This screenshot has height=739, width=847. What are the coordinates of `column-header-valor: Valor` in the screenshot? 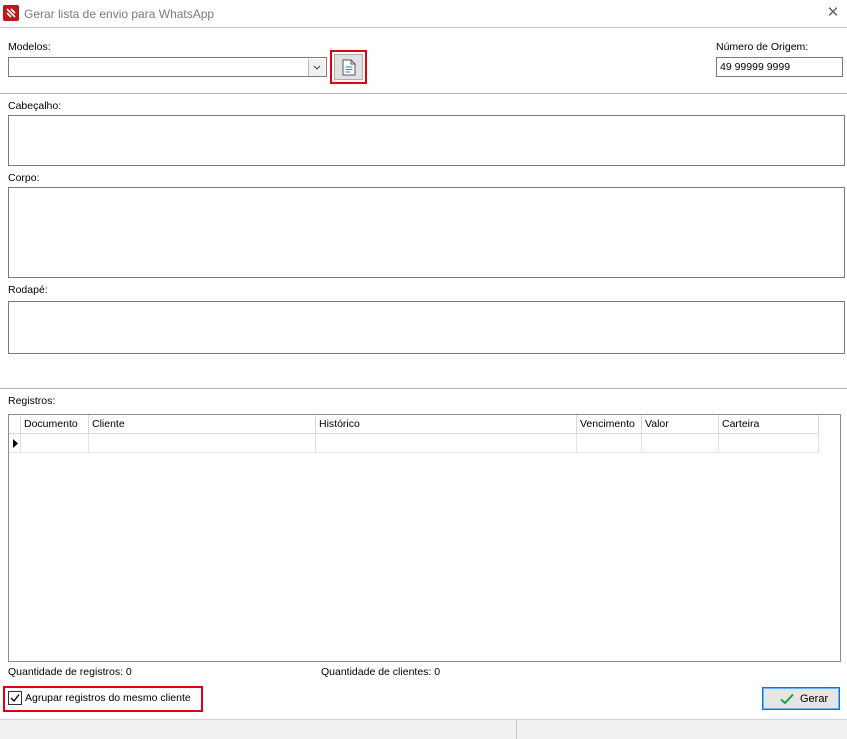 It's located at (680, 424).